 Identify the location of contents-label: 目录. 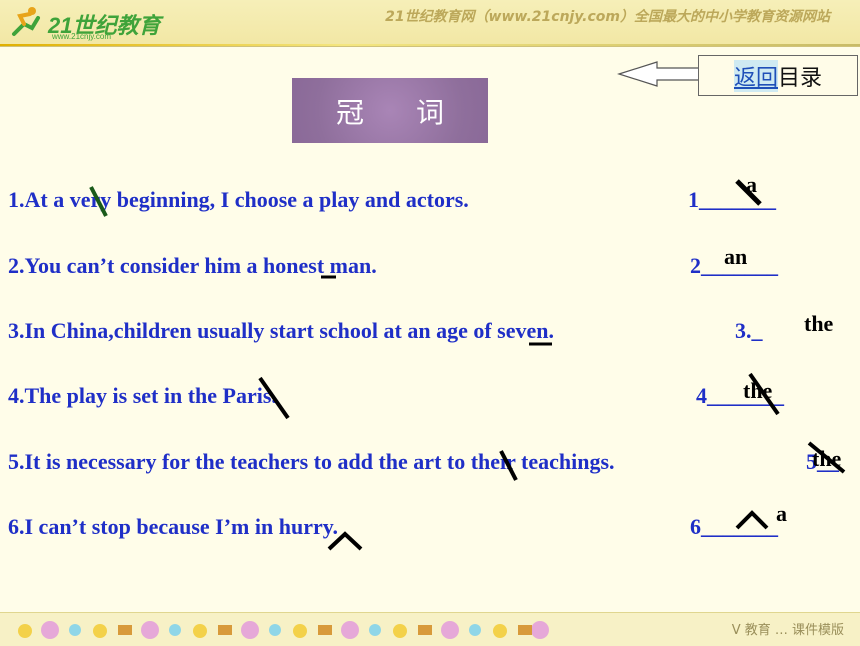
(800, 78).